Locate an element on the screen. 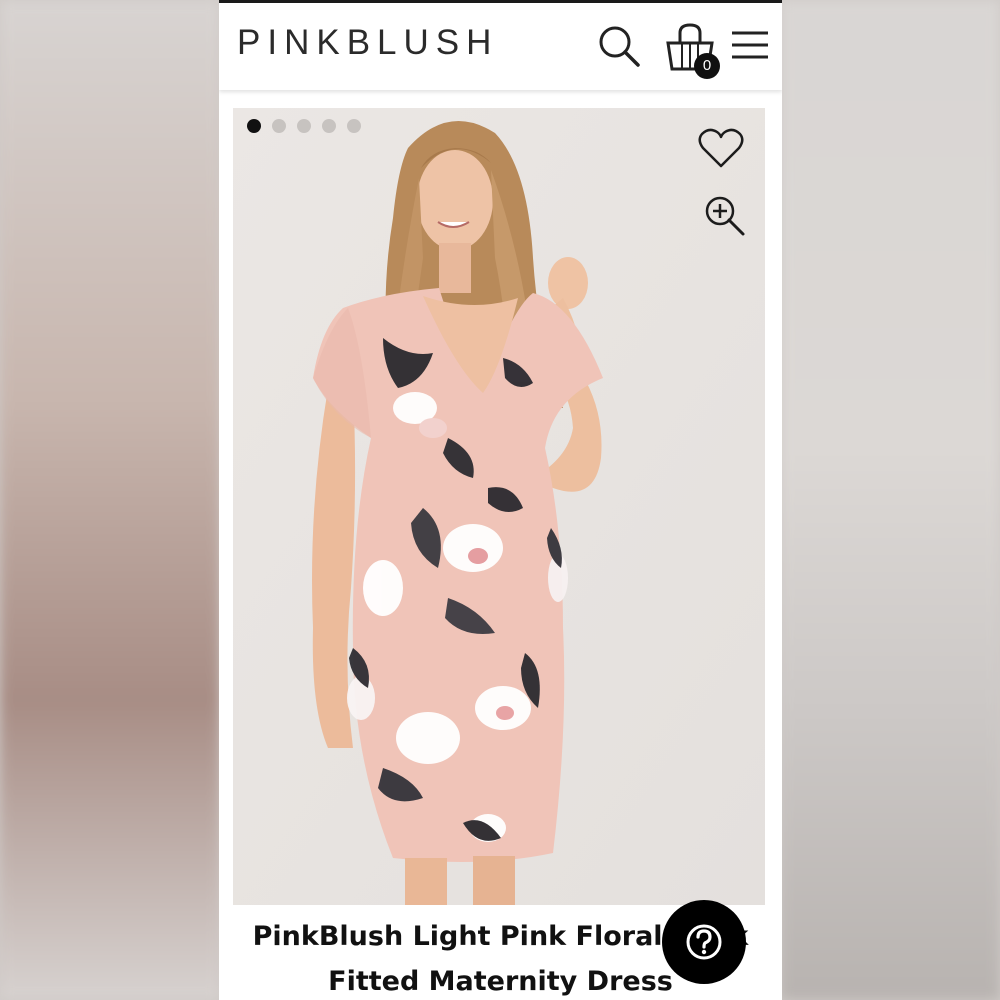 This screenshot has width=1000, height=1000. search-icon is located at coordinates (619, 46).